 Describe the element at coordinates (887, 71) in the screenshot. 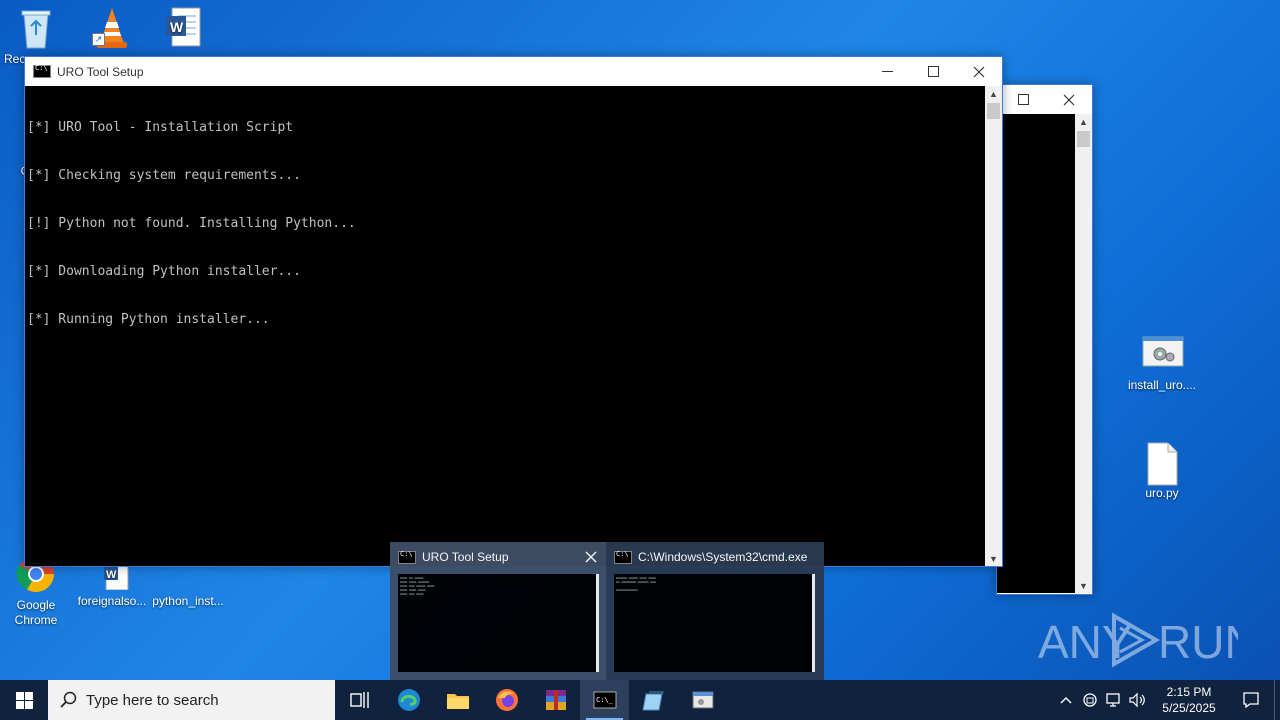

I see `minimize-button` at that location.